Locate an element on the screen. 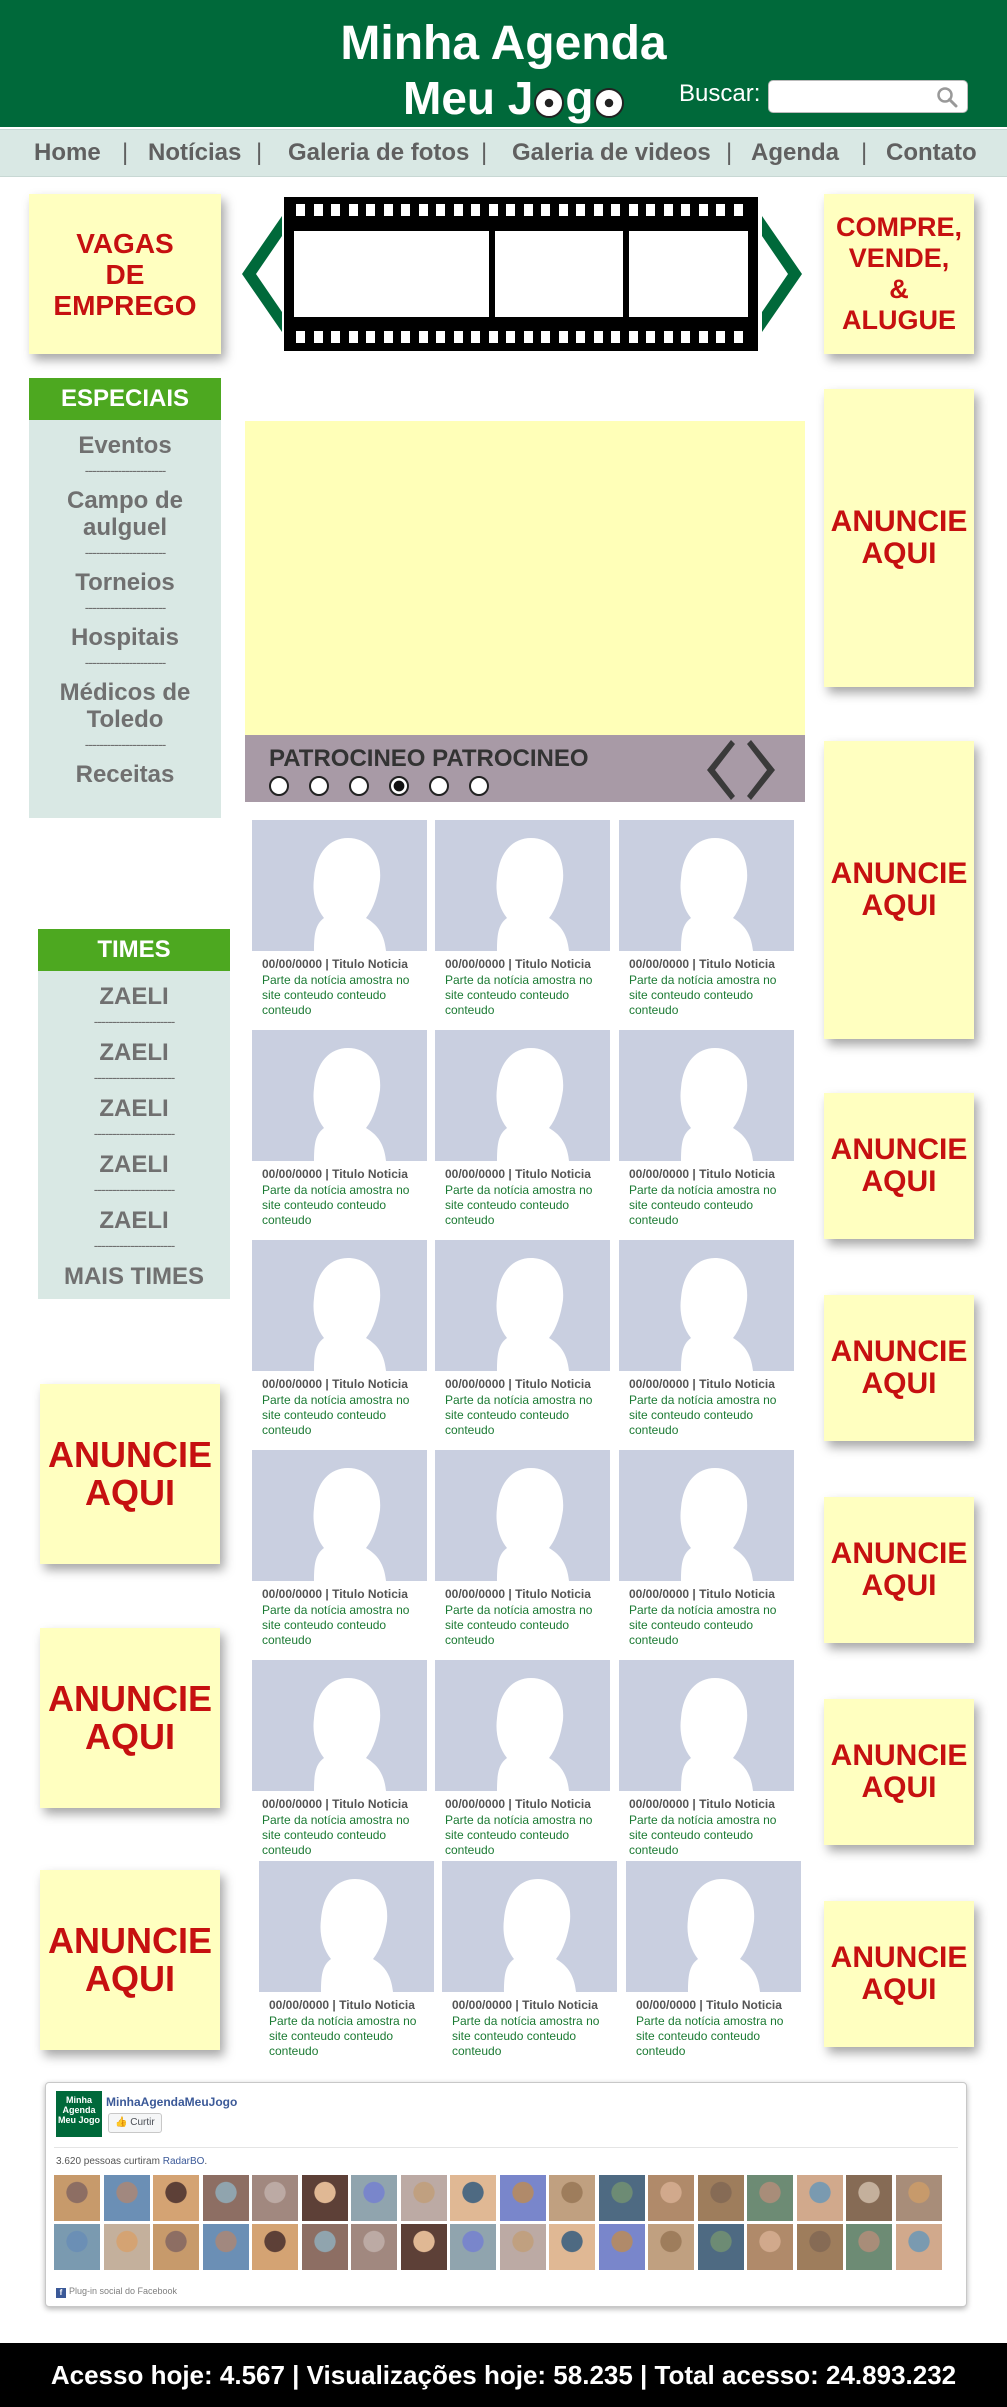  nav-home: Home is located at coordinates (67, 153).